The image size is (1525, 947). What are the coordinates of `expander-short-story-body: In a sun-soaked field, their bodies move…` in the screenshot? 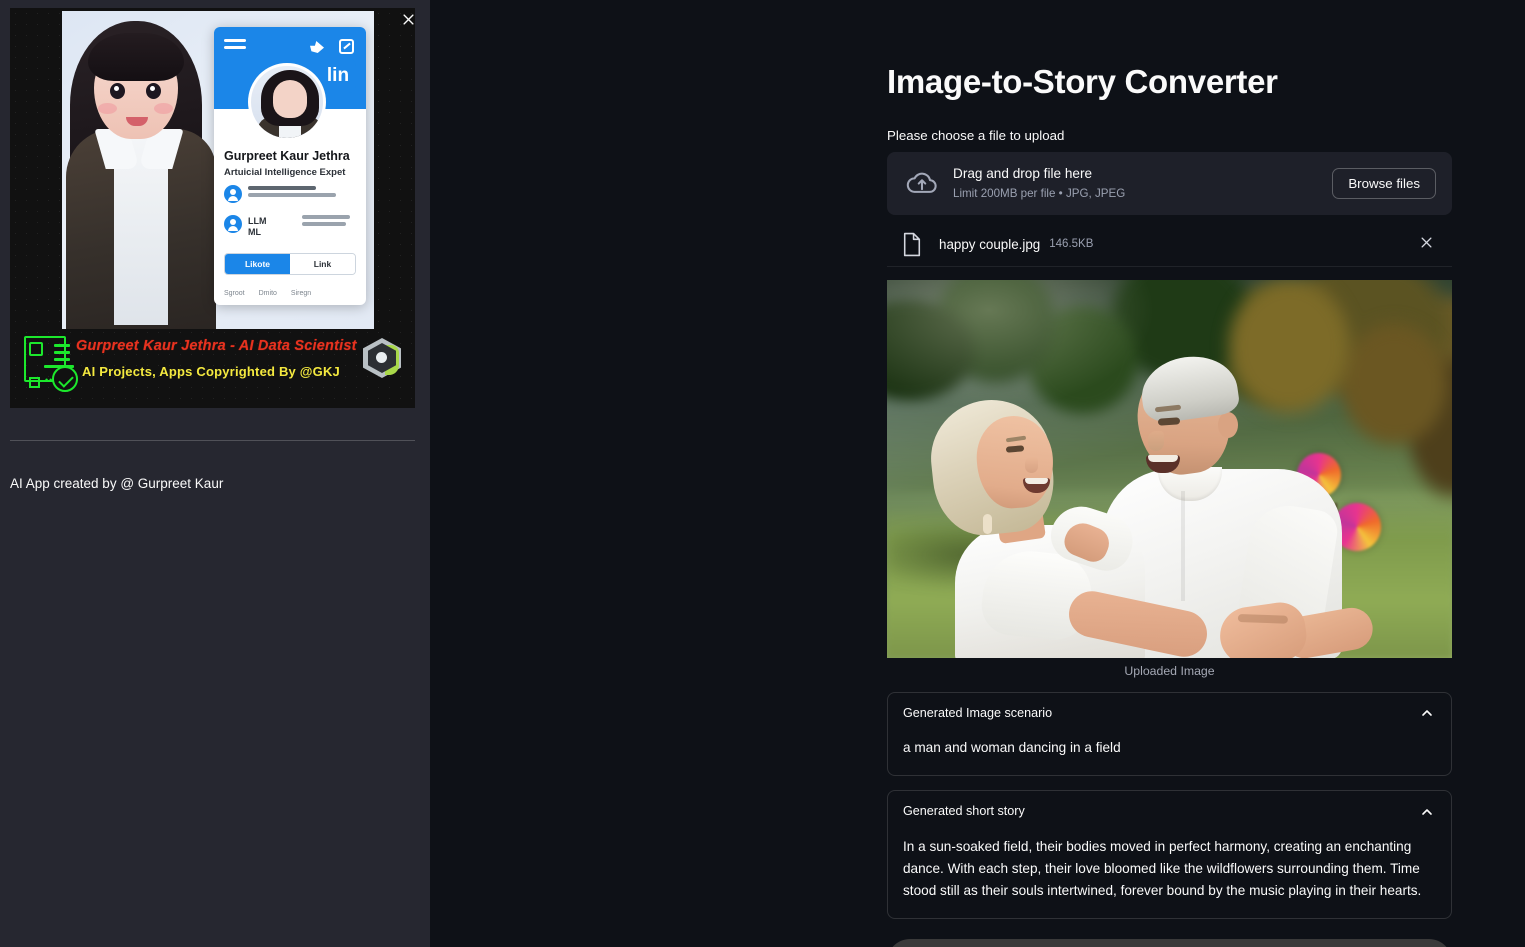 It's located at (1162, 869).